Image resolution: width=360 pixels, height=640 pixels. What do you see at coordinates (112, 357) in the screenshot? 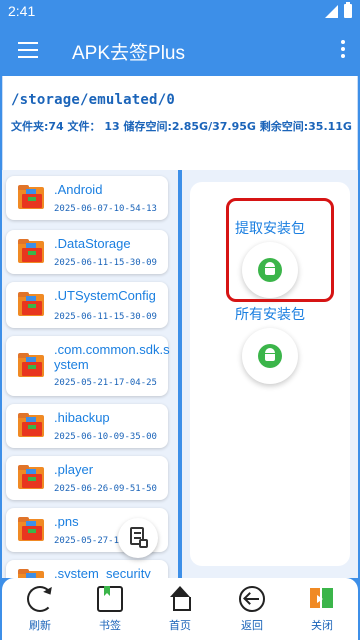
I see `file-name: .com.common.sdk.system` at bounding box center [112, 357].